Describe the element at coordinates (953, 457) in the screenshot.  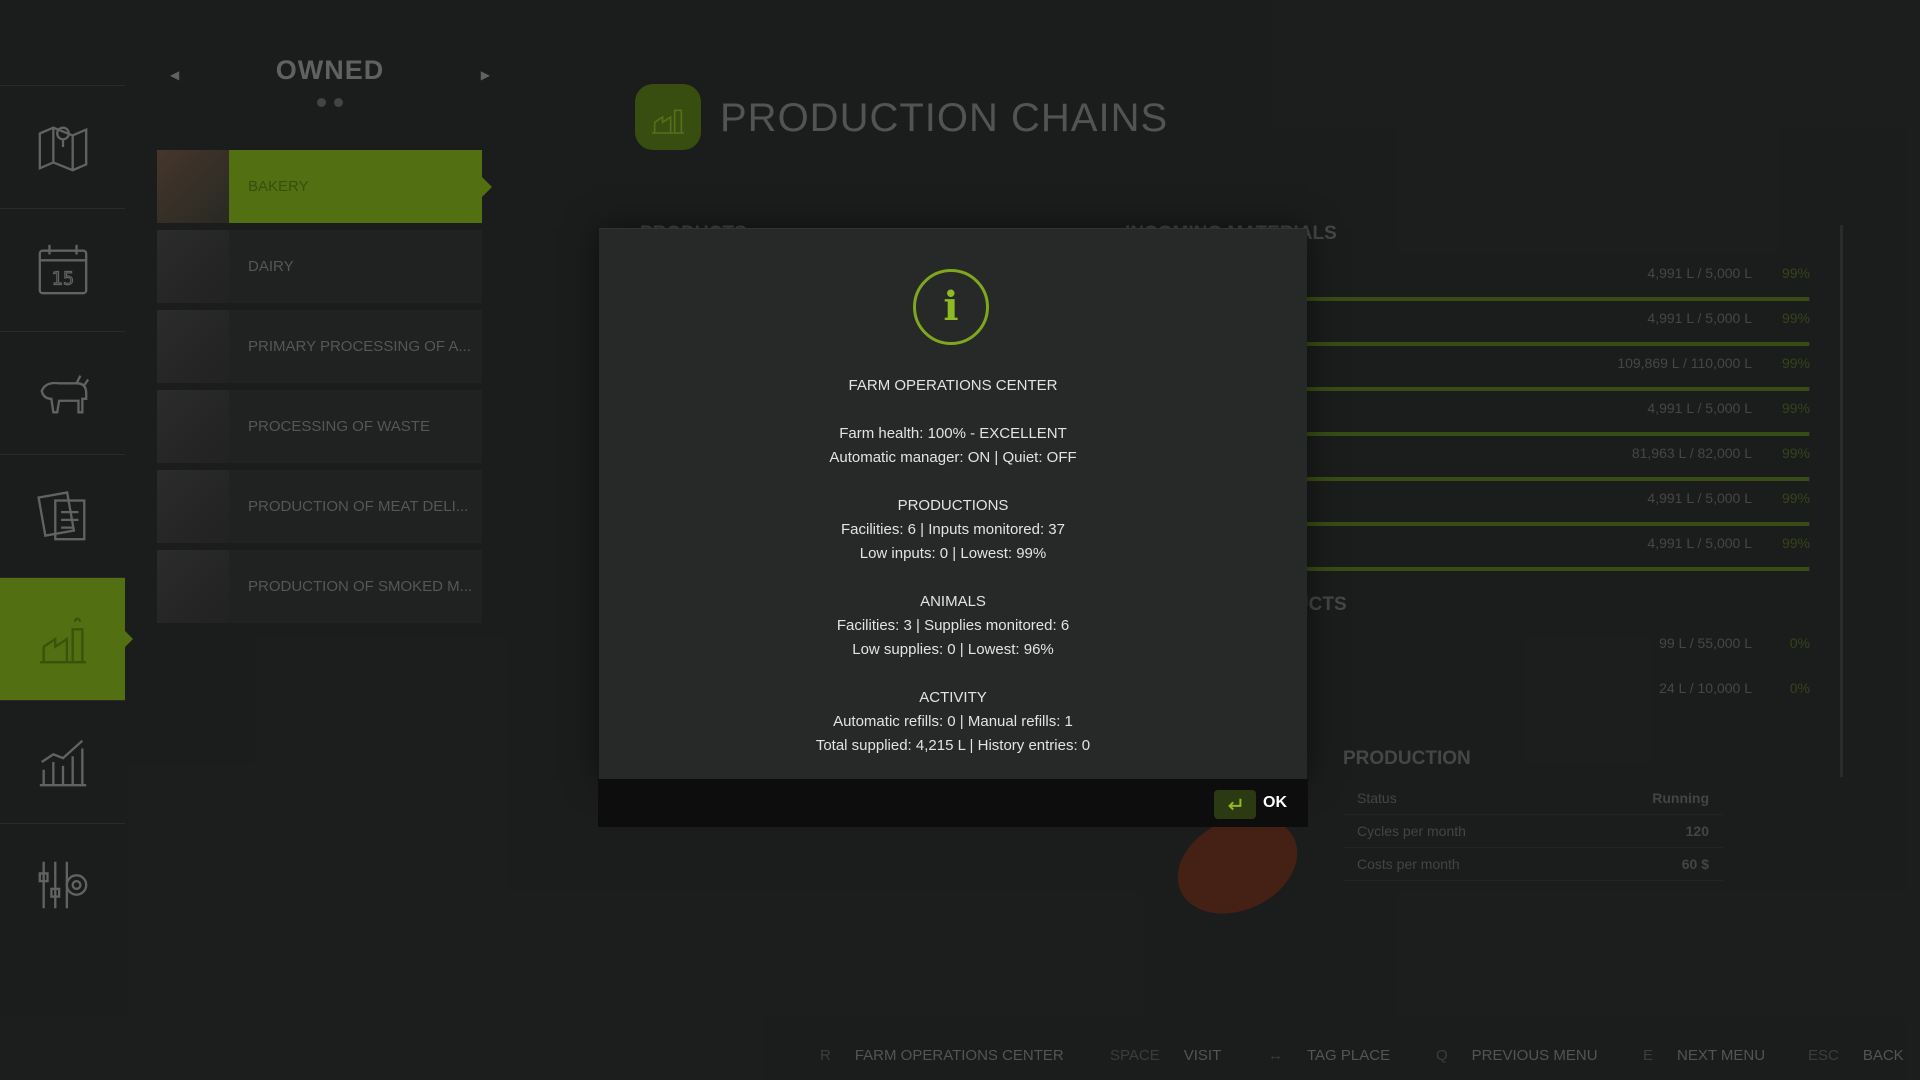
I see `manager-status-text: Automatic manager: ON | Quiet: OFF` at that location.